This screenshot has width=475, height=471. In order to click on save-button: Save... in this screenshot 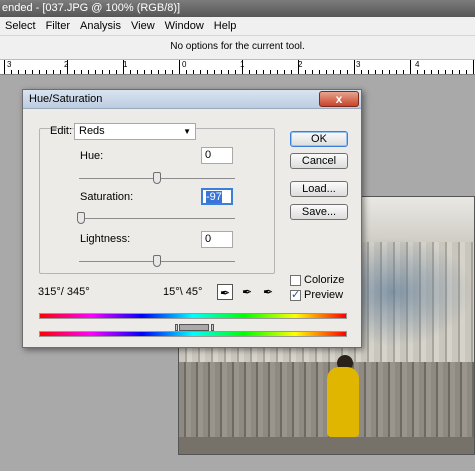, I will do `click(319, 212)`.